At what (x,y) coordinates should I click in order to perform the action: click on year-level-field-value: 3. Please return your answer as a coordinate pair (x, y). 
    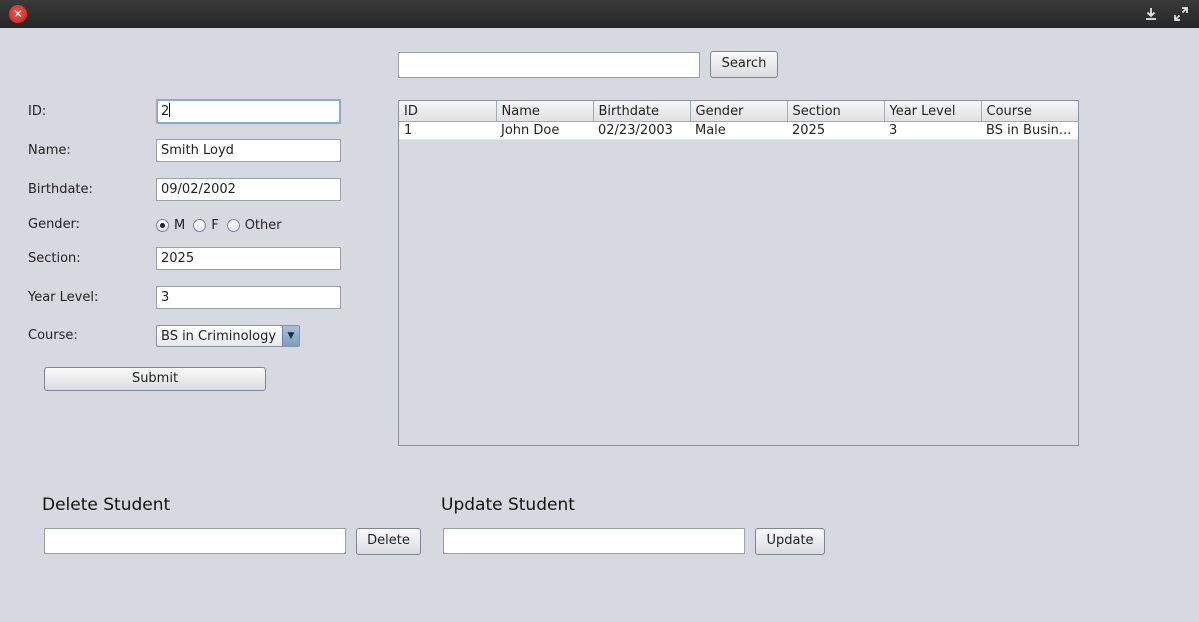
    Looking at the image, I should click on (165, 297).